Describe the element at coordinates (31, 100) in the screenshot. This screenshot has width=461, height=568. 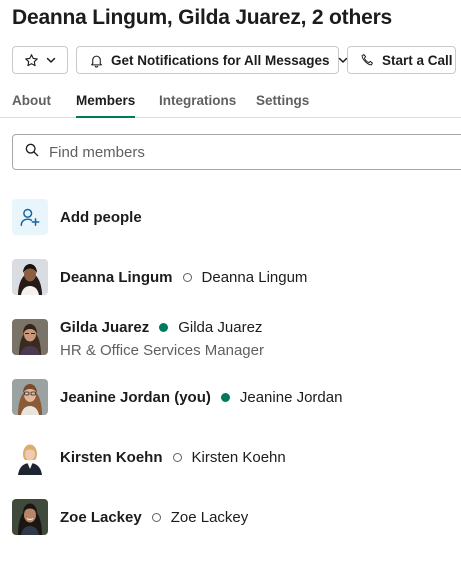
I see `tab-about: About` at that location.